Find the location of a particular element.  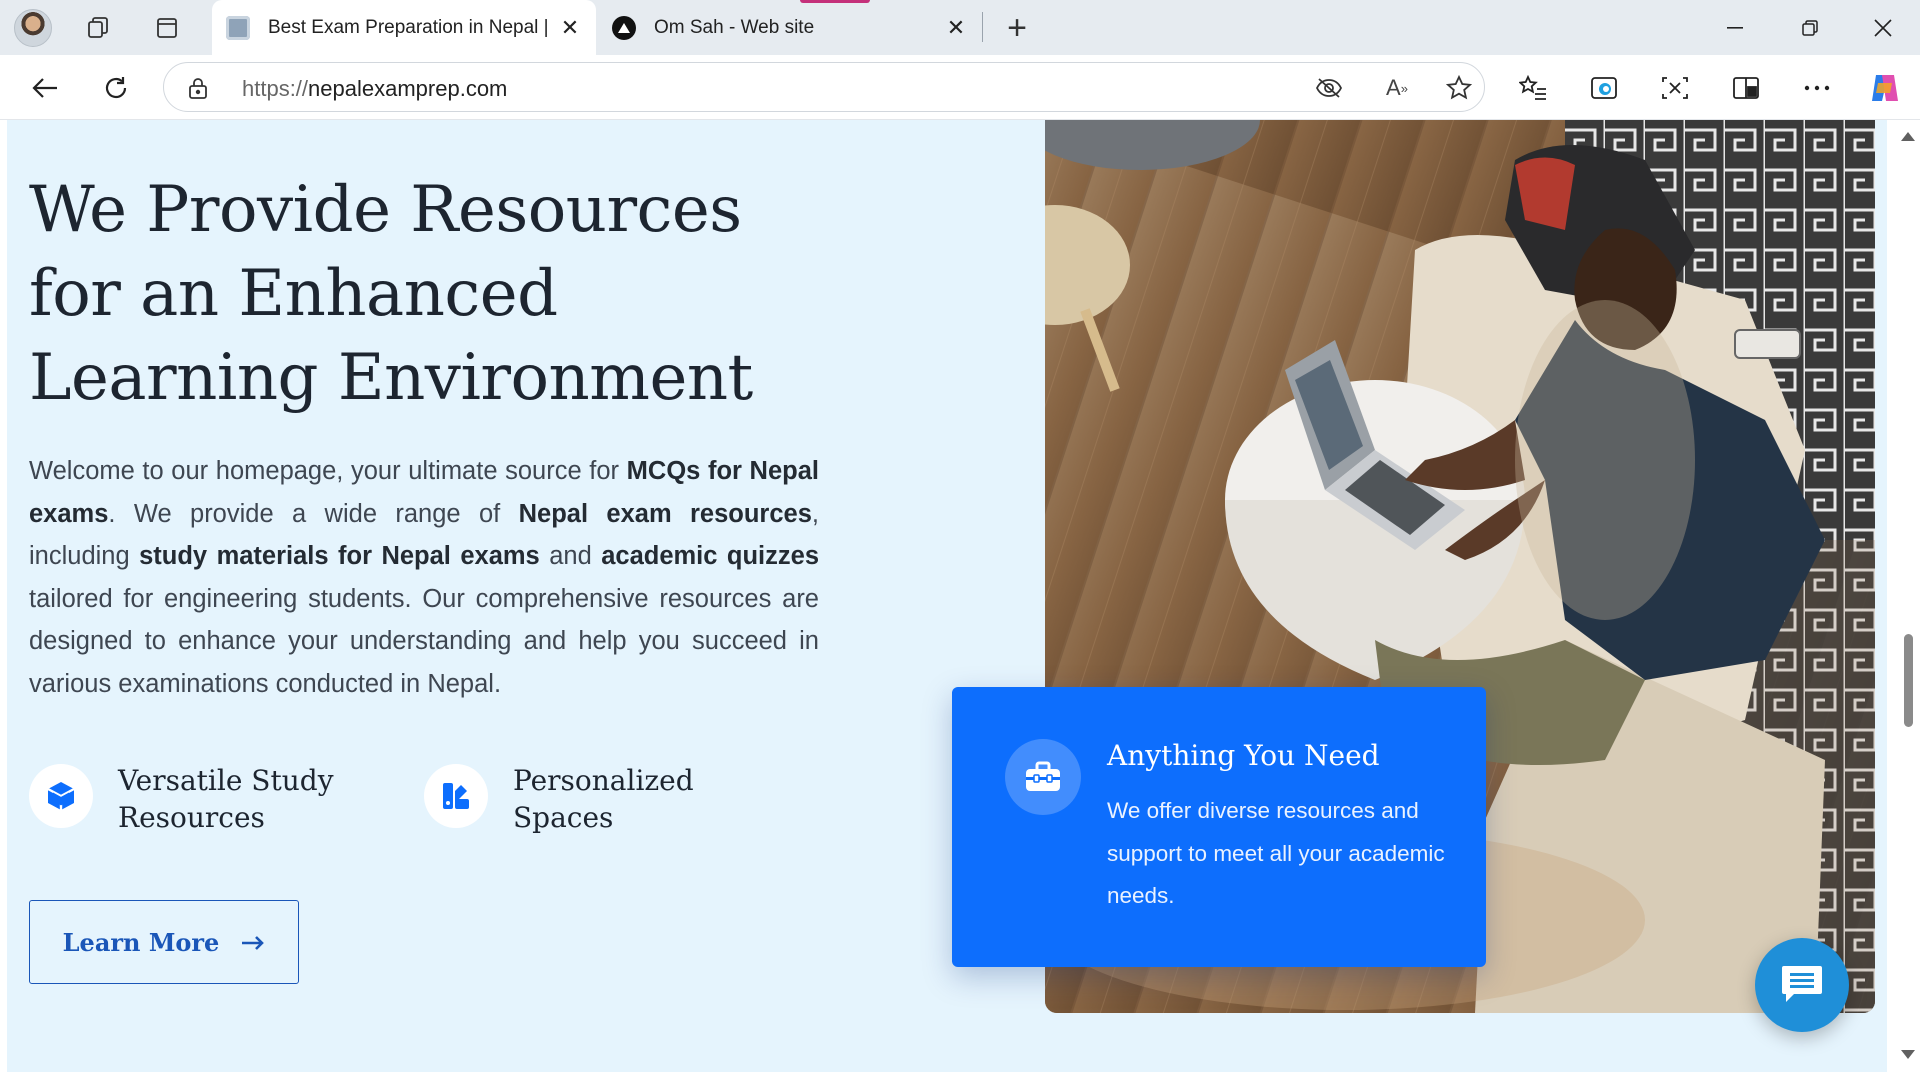

tab-om-sah: Om Sah - Web site ✕ is located at coordinates (790, 27).